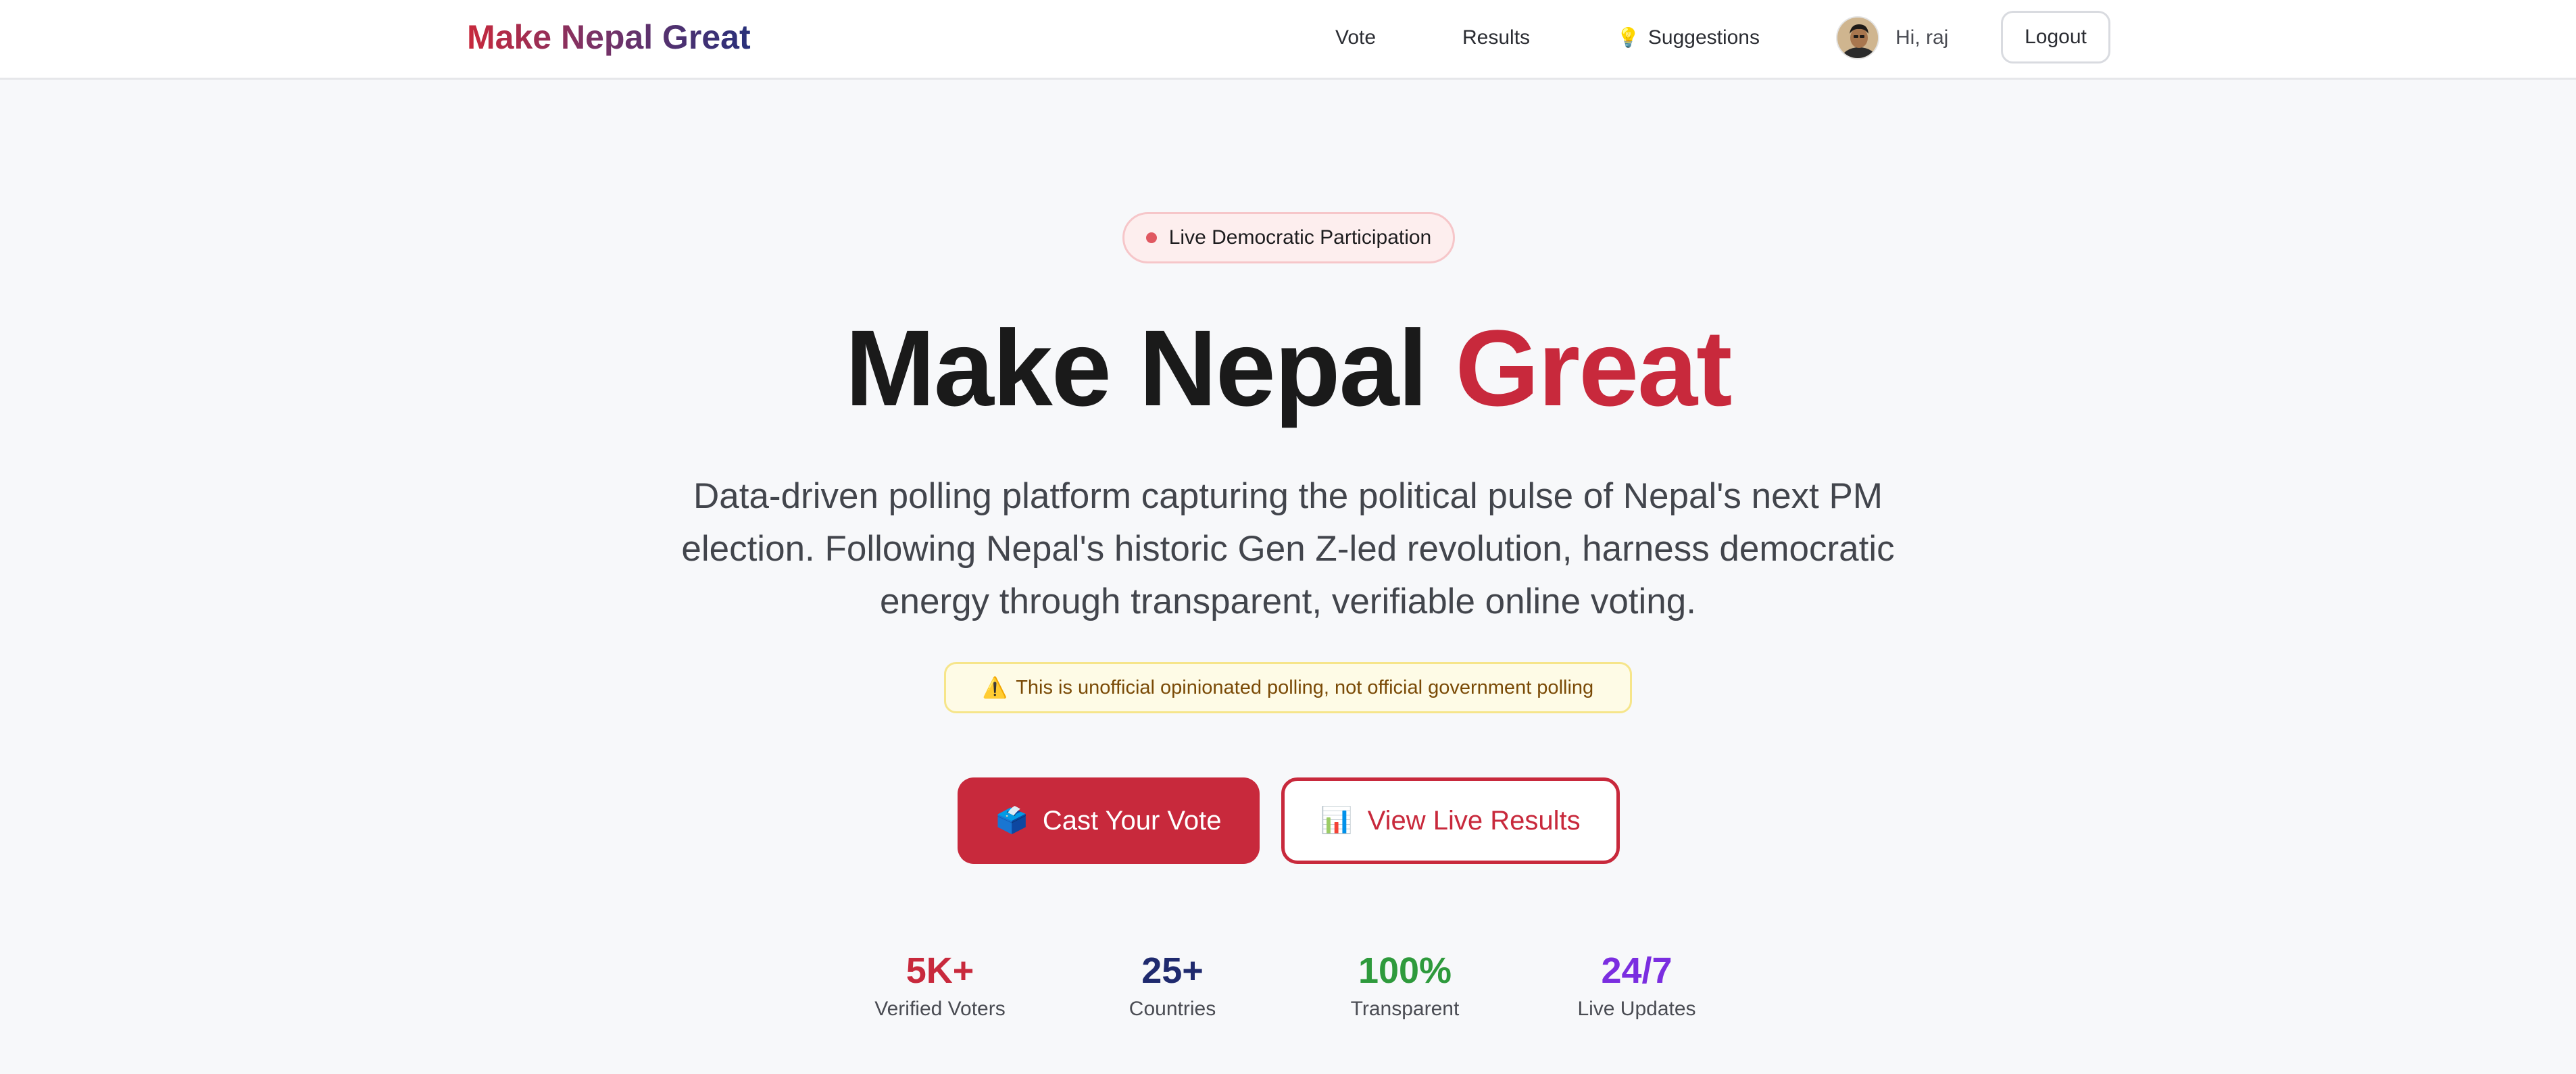 This screenshot has width=2576, height=1074. Describe the element at coordinates (1496, 37) in the screenshot. I see `nav-results-link: Results` at that location.